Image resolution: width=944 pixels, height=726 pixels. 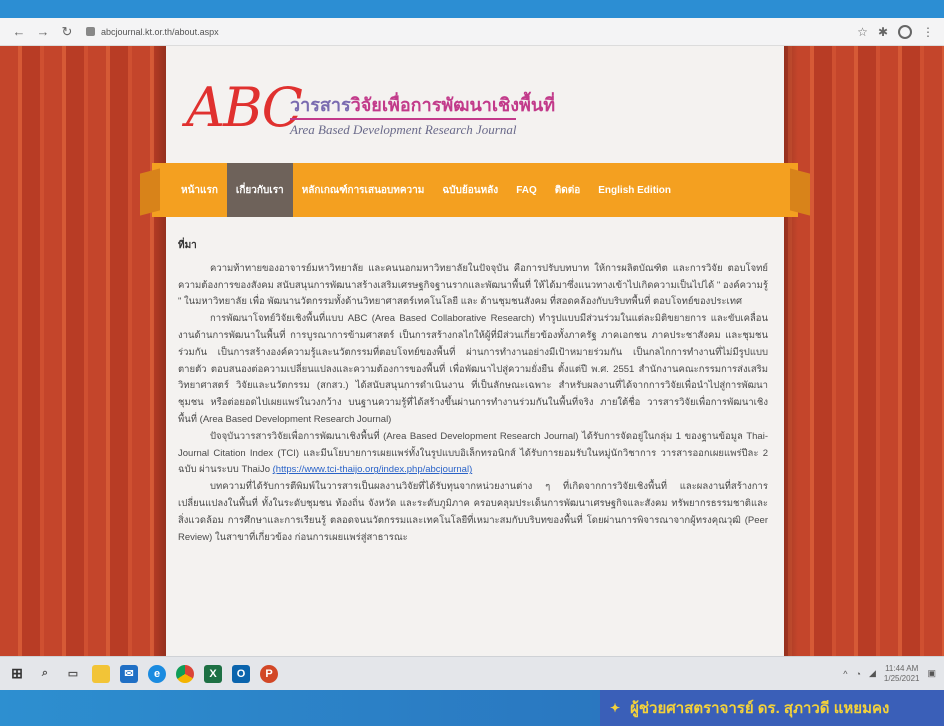 I want to click on tray-chevron-icon: ^, so click(x=845, y=674).